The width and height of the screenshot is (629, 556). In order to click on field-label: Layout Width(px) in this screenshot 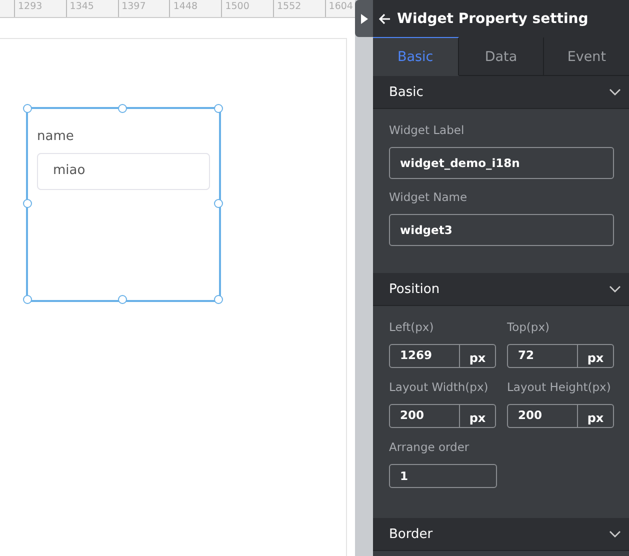, I will do `click(439, 388)`.